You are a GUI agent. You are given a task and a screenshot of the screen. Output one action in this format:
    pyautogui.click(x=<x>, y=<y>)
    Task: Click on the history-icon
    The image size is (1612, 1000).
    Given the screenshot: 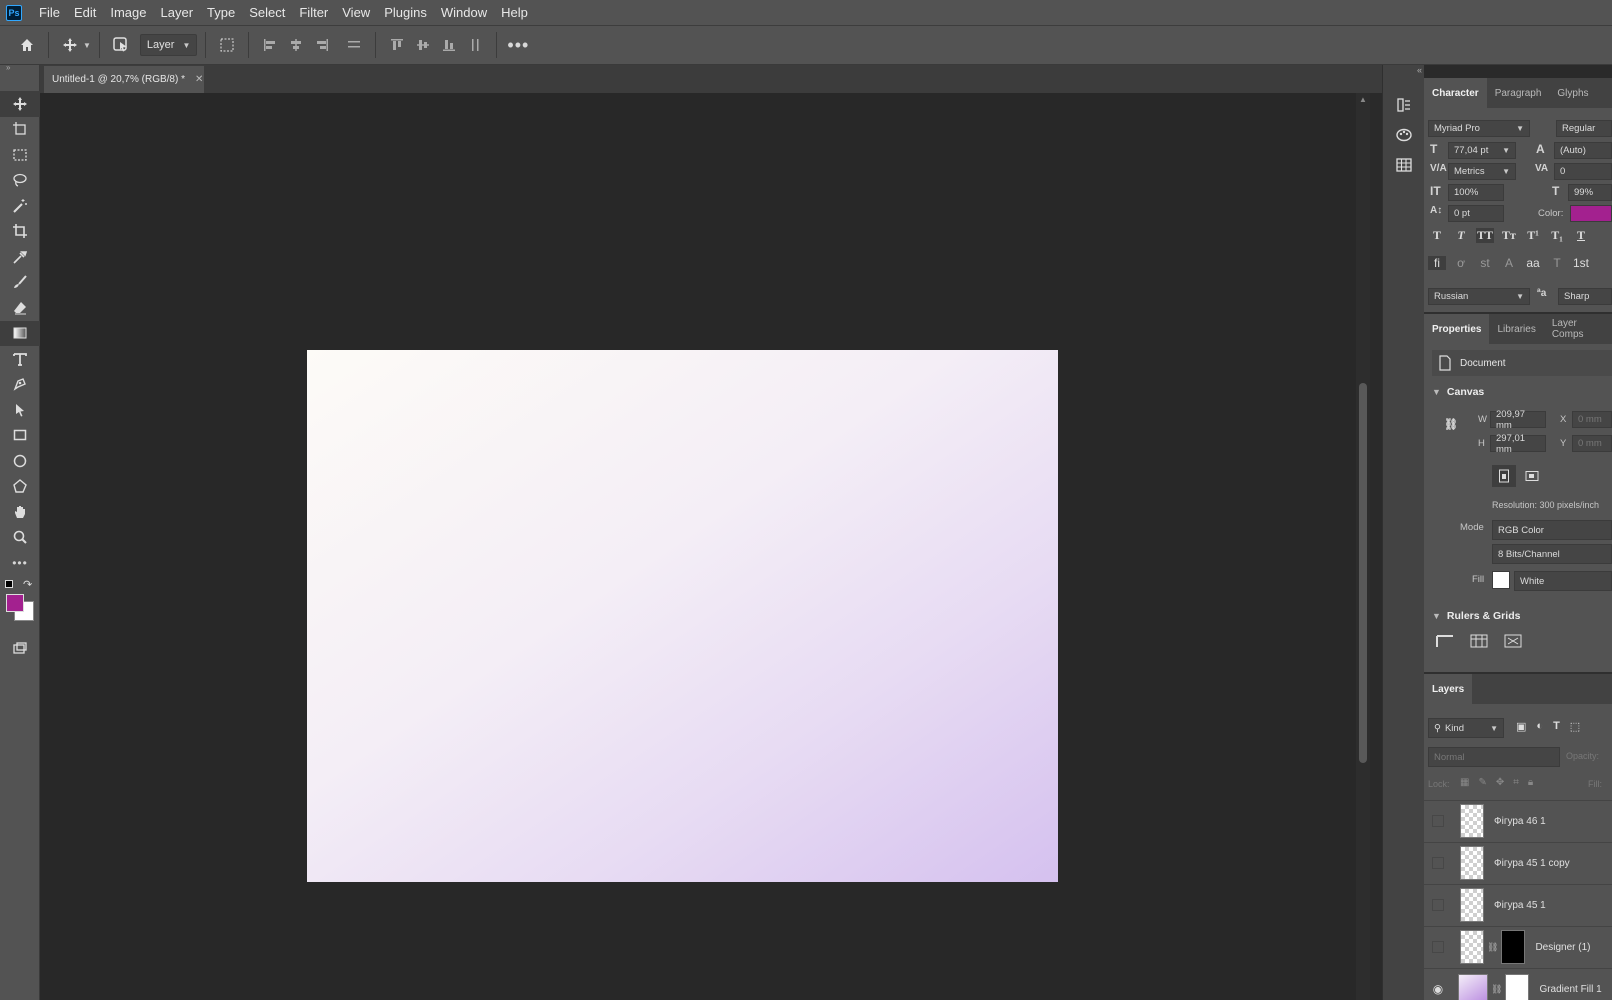 What is the action you would take?
    pyautogui.click(x=1404, y=105)
    